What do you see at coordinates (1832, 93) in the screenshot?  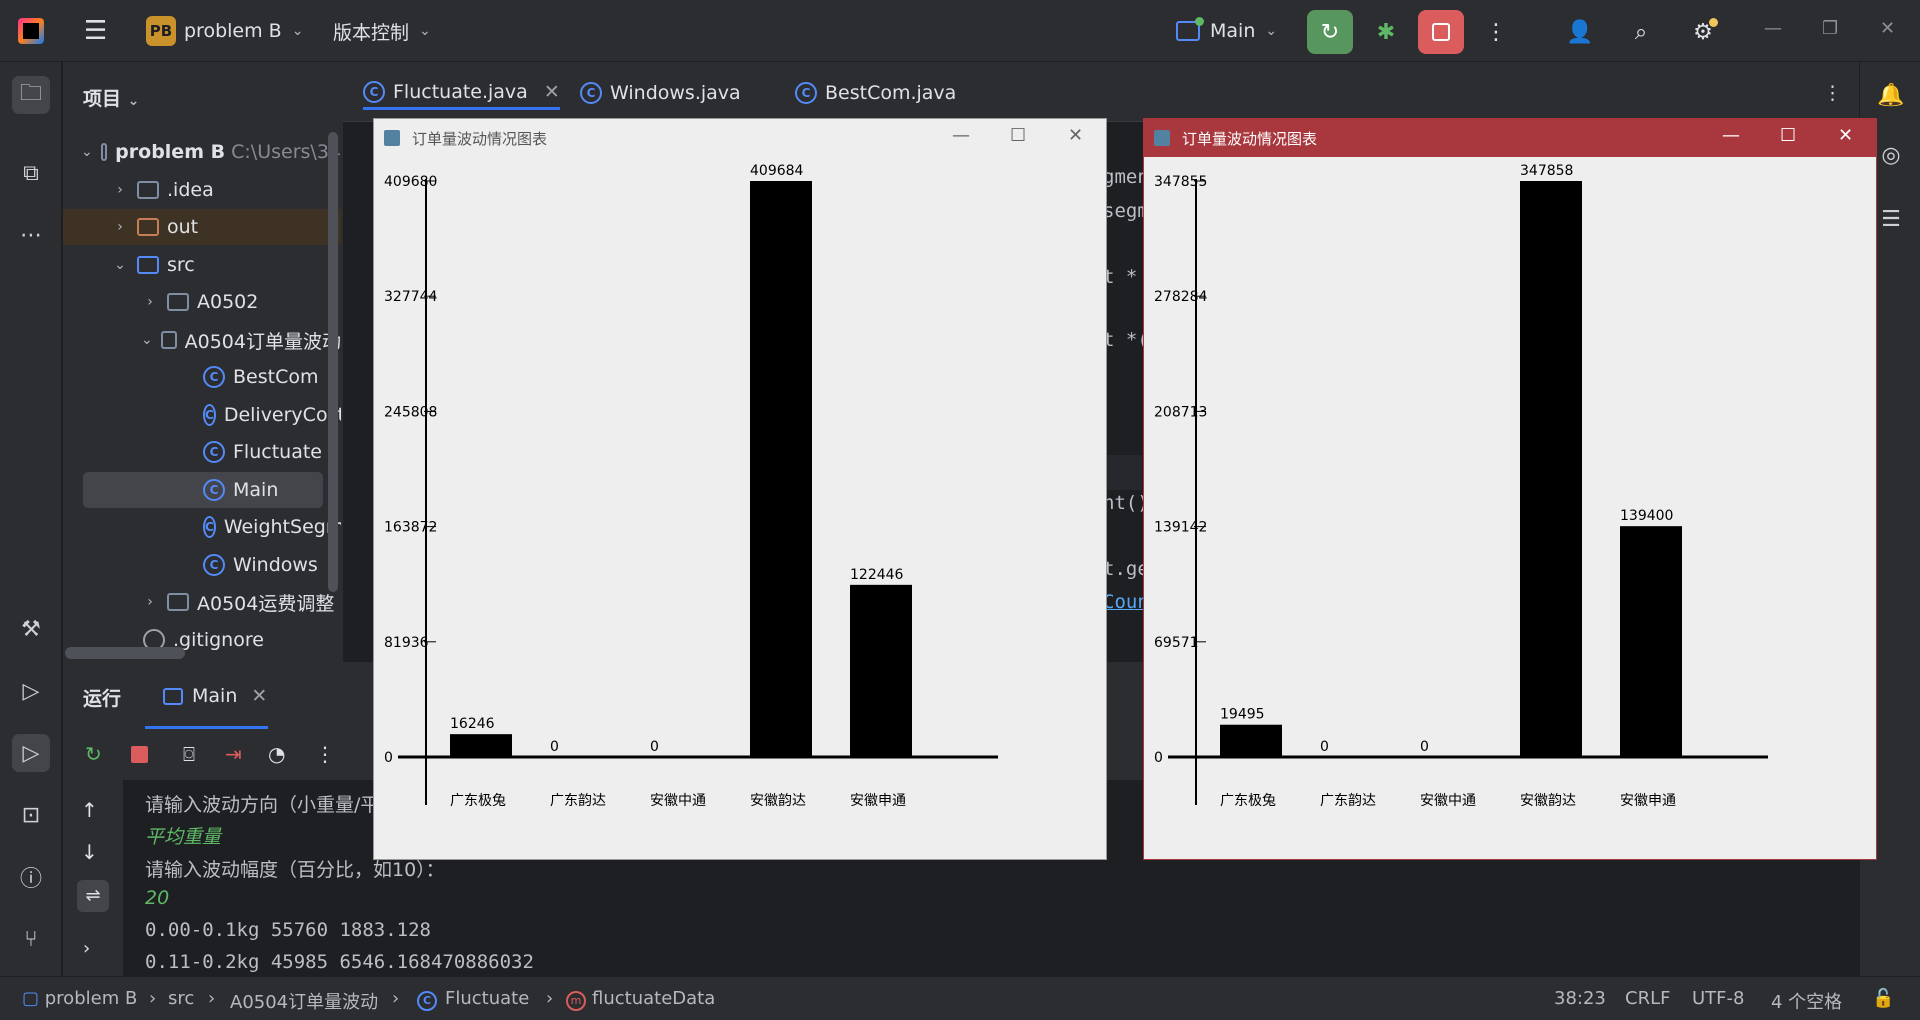 I see `tabs-more-button: ⋮` at bounding box center [1832, 93].